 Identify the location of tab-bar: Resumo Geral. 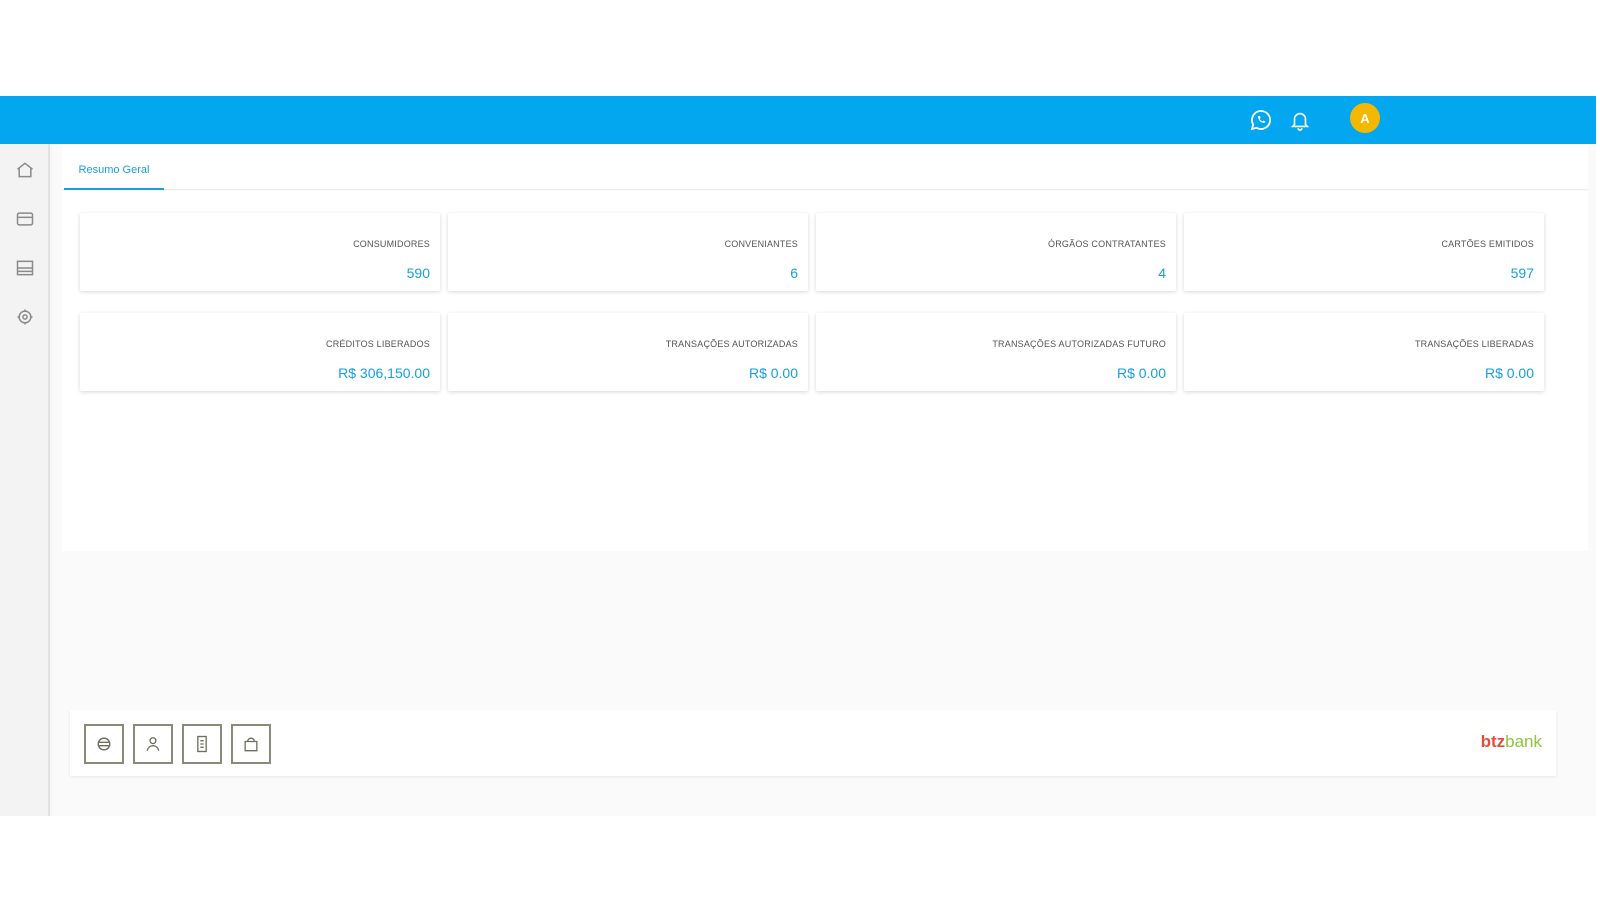
(825, 167).